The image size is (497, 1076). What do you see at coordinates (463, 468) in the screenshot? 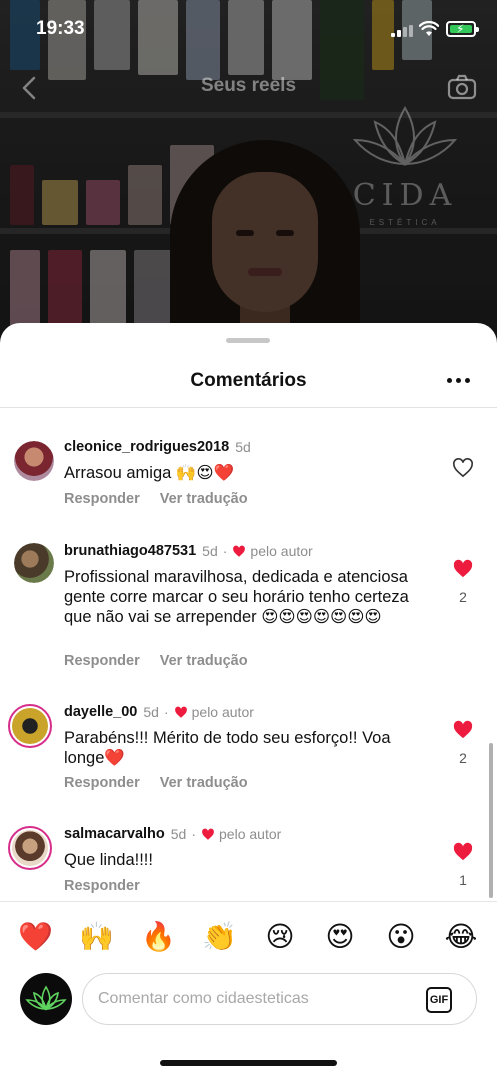
I see `like-heart-outline-icon` at bounding box center [463, 468].